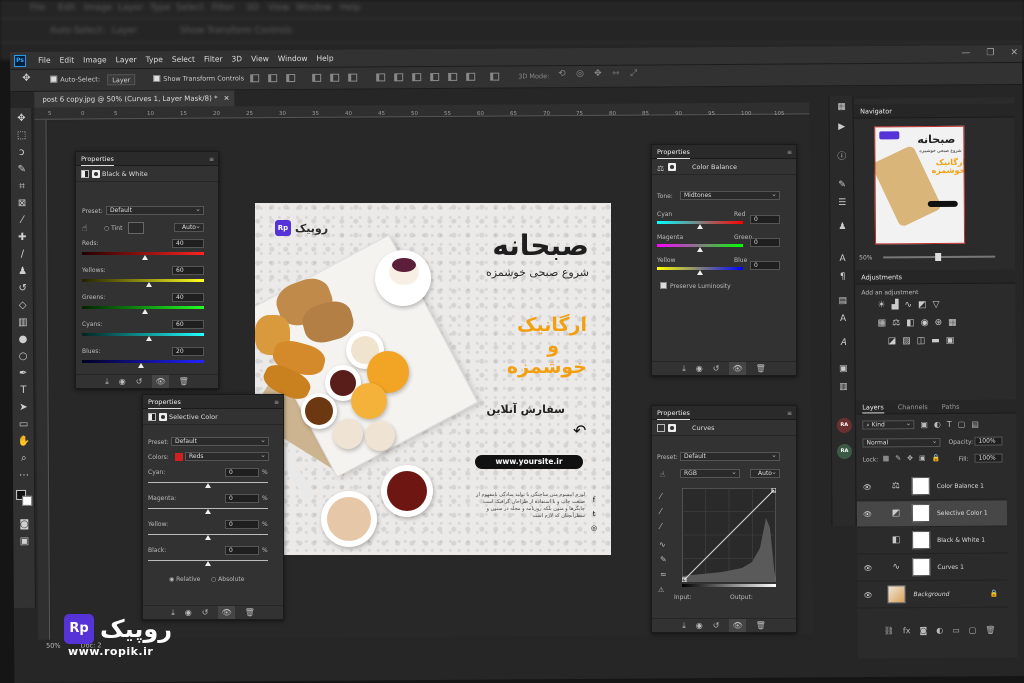 The width and height of the screenshot is (1024, 683). I want to click on layer-comps-icon: ▥, so click(843, 387).